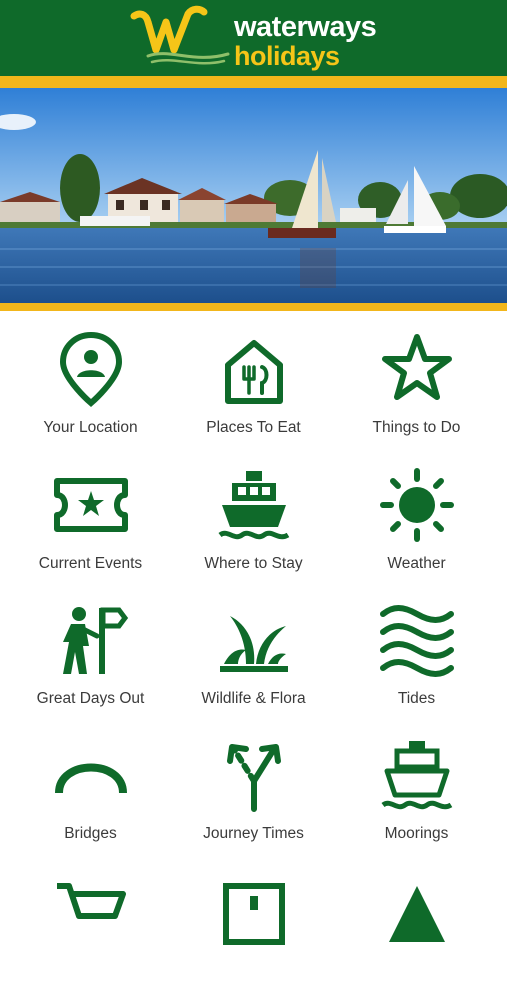  I want to click on restaurant-house-icon, so click(253, 372).